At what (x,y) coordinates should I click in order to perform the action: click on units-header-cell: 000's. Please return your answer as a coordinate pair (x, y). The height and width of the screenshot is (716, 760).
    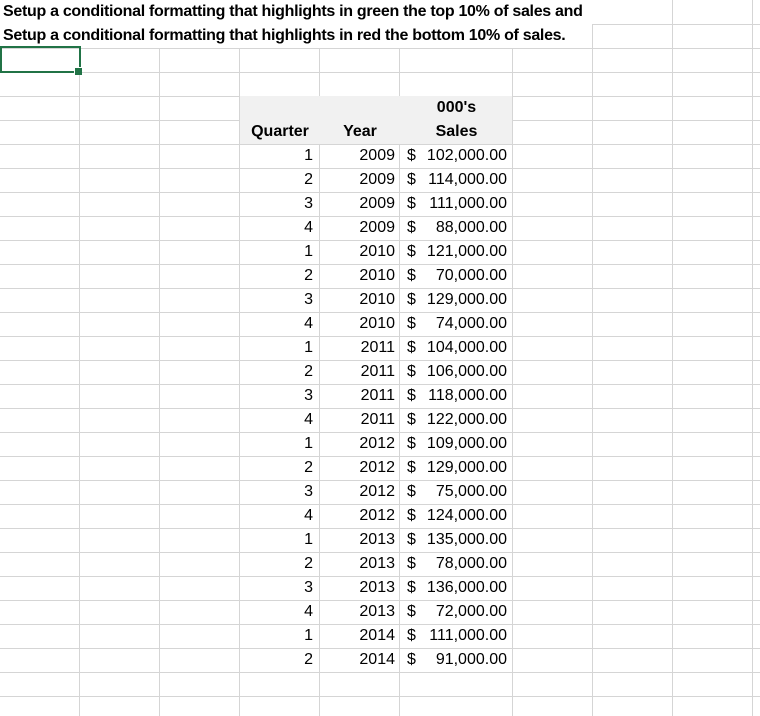
    Looking at the image, I should click on (456, 108).